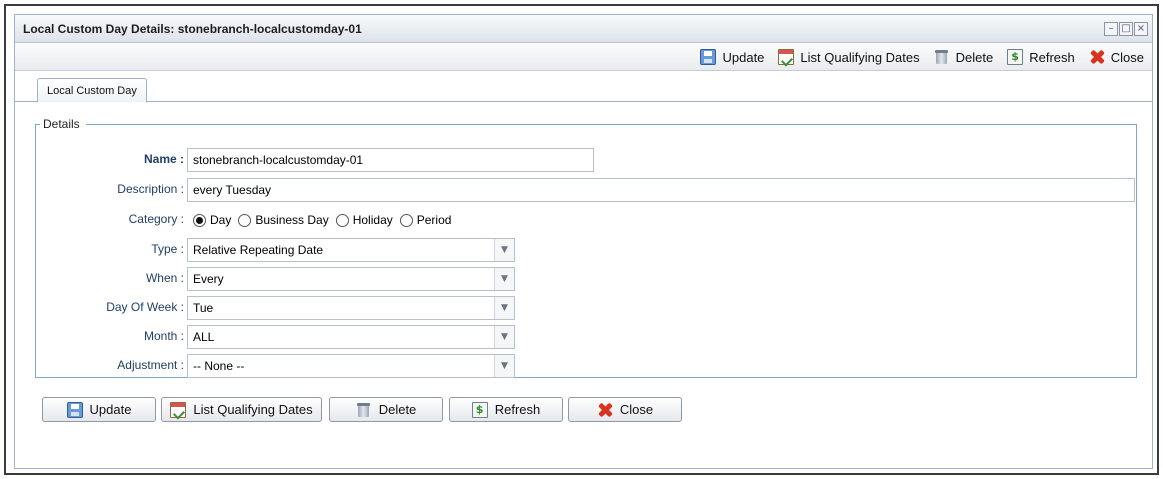 The image size is (1163, 479). What do you see at coordinates (110, 189) in the screenshot?
I see `description-row: Description :` at bounding box center [110, 189].